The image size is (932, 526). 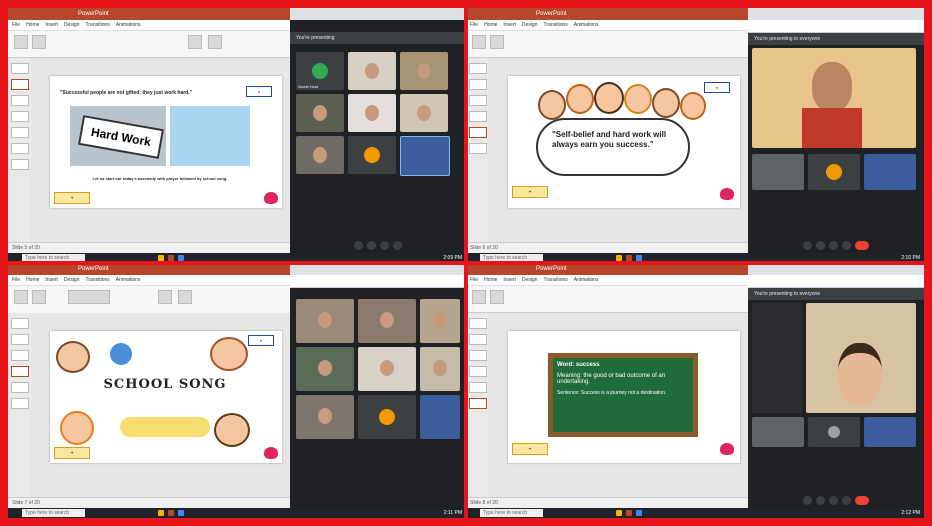 What do you see at coordinates (165, 297) in the screenshot?
I see `shape-icon` at bounding box center [165, 297].